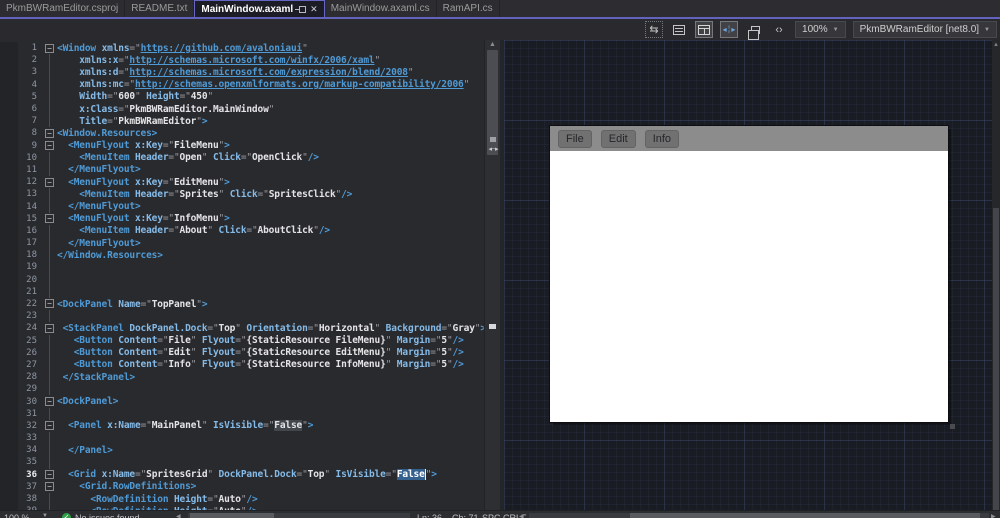  What do you see at coordinates (820, 29) in the screenshot?
I see `zoom-dropdown: 100% ▼` at bounding box center [820, 29].